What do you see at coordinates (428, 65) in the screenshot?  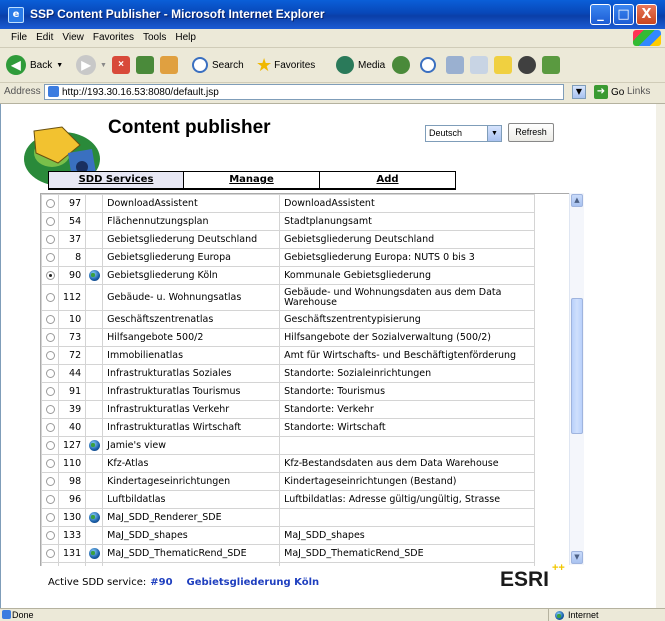 I see `mail-button` at bounding box center [428, 65].